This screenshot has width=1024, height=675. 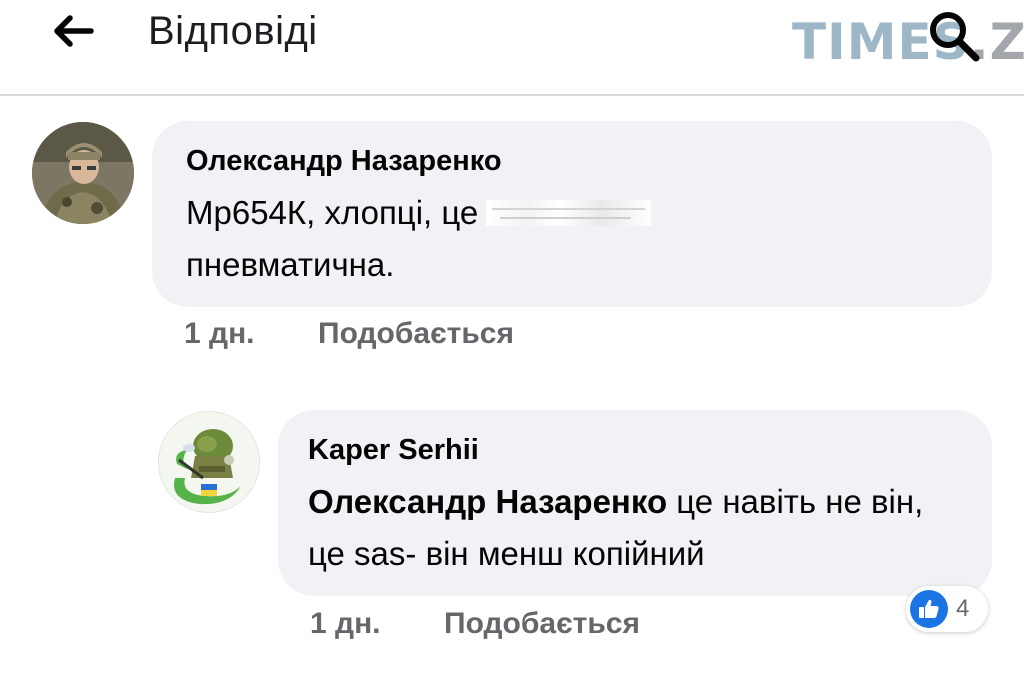 What do you see at coordinates (233, 31) in the screenshot?
I see `page-title: Відповіді` at bounding box center [233, 31].